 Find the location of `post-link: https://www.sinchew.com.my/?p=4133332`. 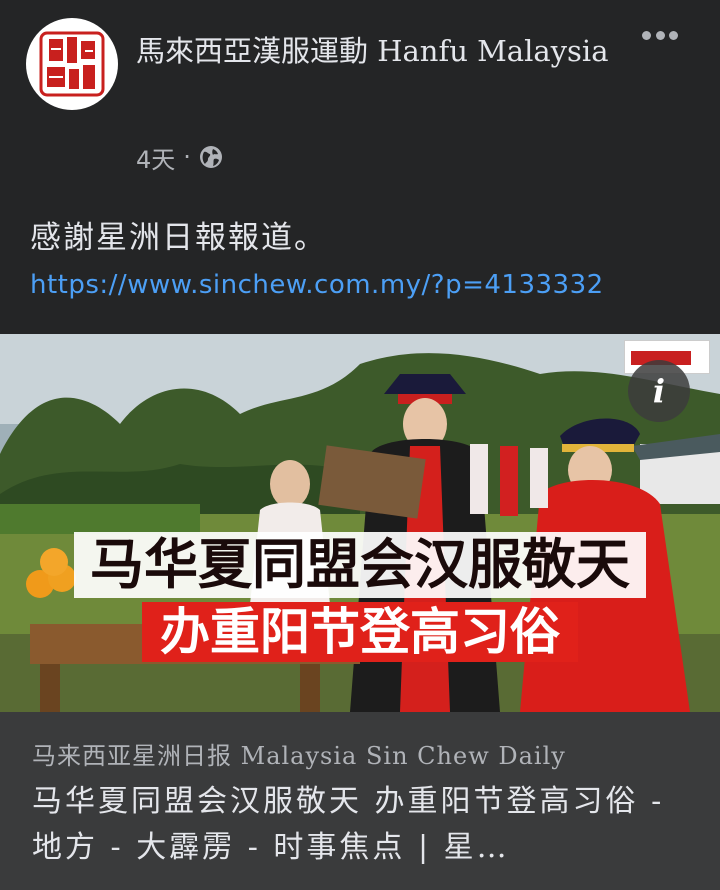

post-link: https://www.sinchew.com.my/?p=4133332 is located at coordinates (317, 285).